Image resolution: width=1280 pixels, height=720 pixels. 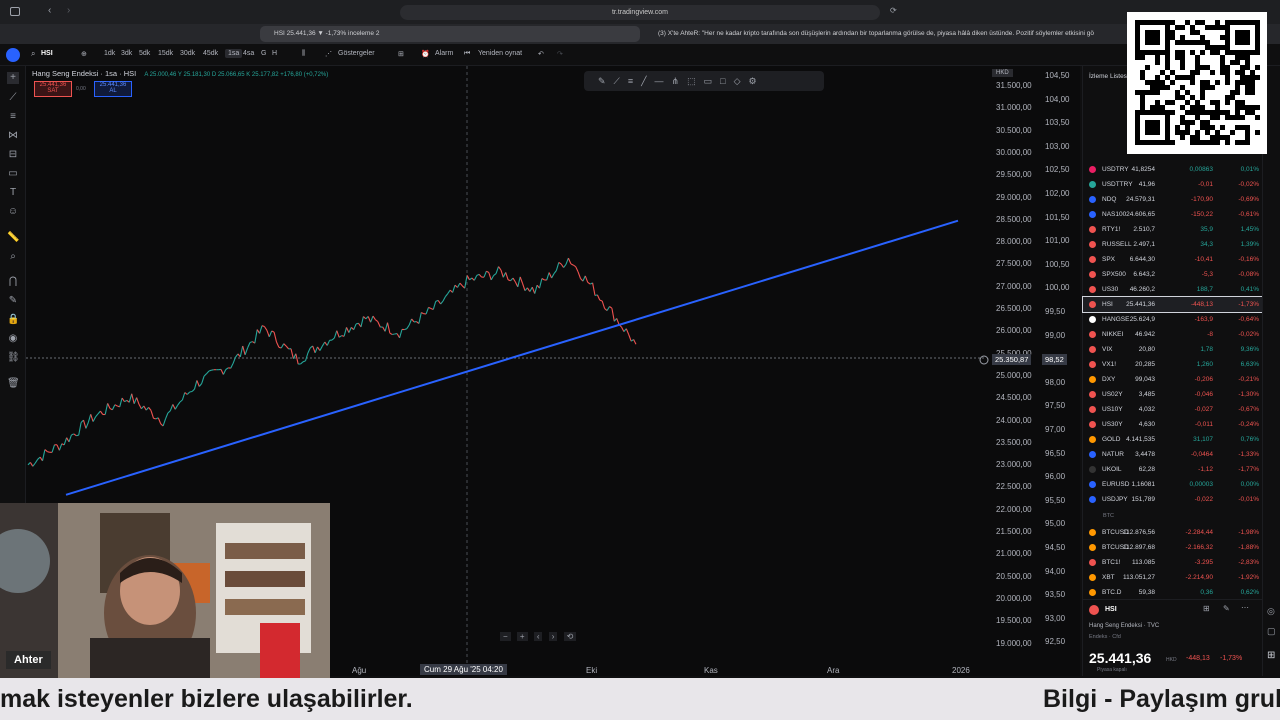 What do you see at coordinates (756, 81) in the screenshot?
I see `settings-icon: ⚙` at bounding box center [756, 81].